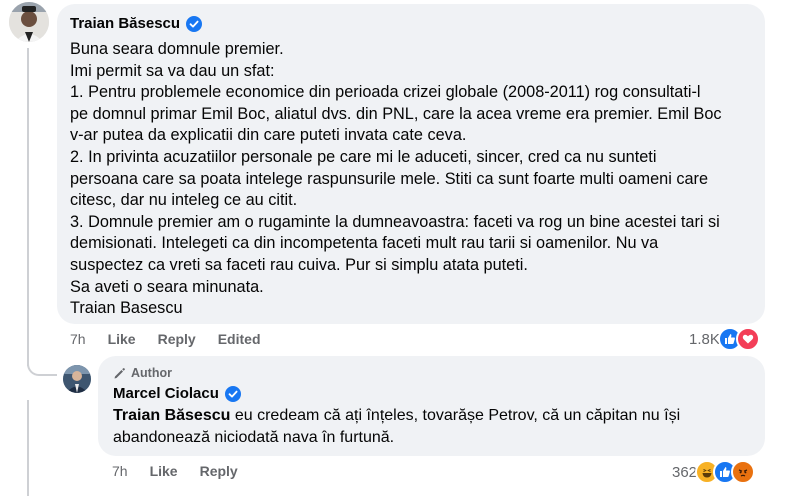  Describe the element at coordinates (42, 369) in the screenshot. I see `thread-line-curve` at that location.